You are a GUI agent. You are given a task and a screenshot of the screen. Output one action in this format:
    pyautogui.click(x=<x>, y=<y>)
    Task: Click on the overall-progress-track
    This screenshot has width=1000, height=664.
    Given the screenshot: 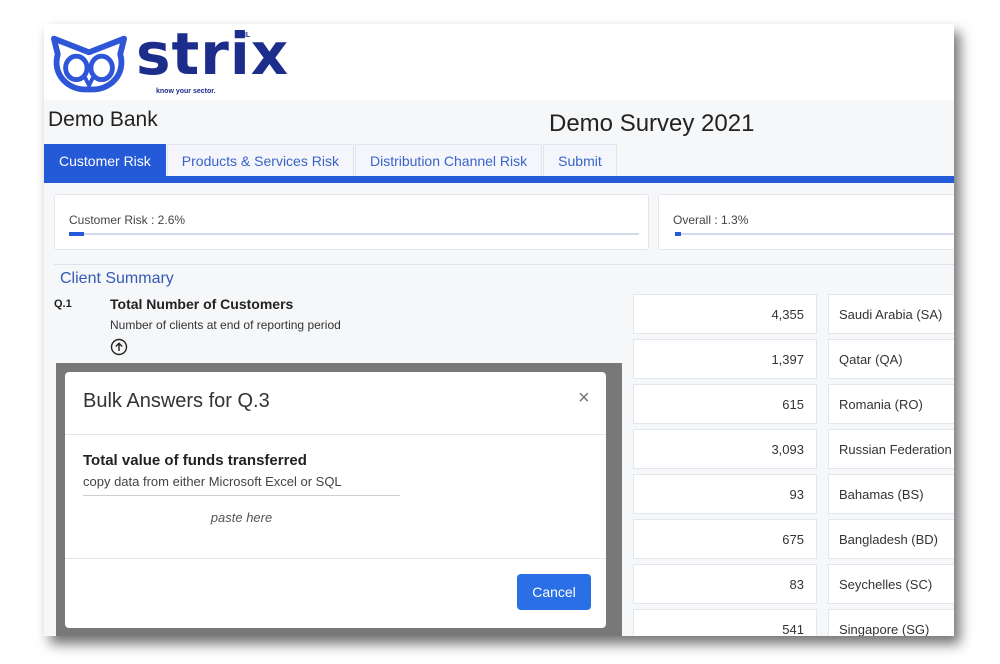 What is the action you would take?
    pyautogui.click(x=814, y=234)
    